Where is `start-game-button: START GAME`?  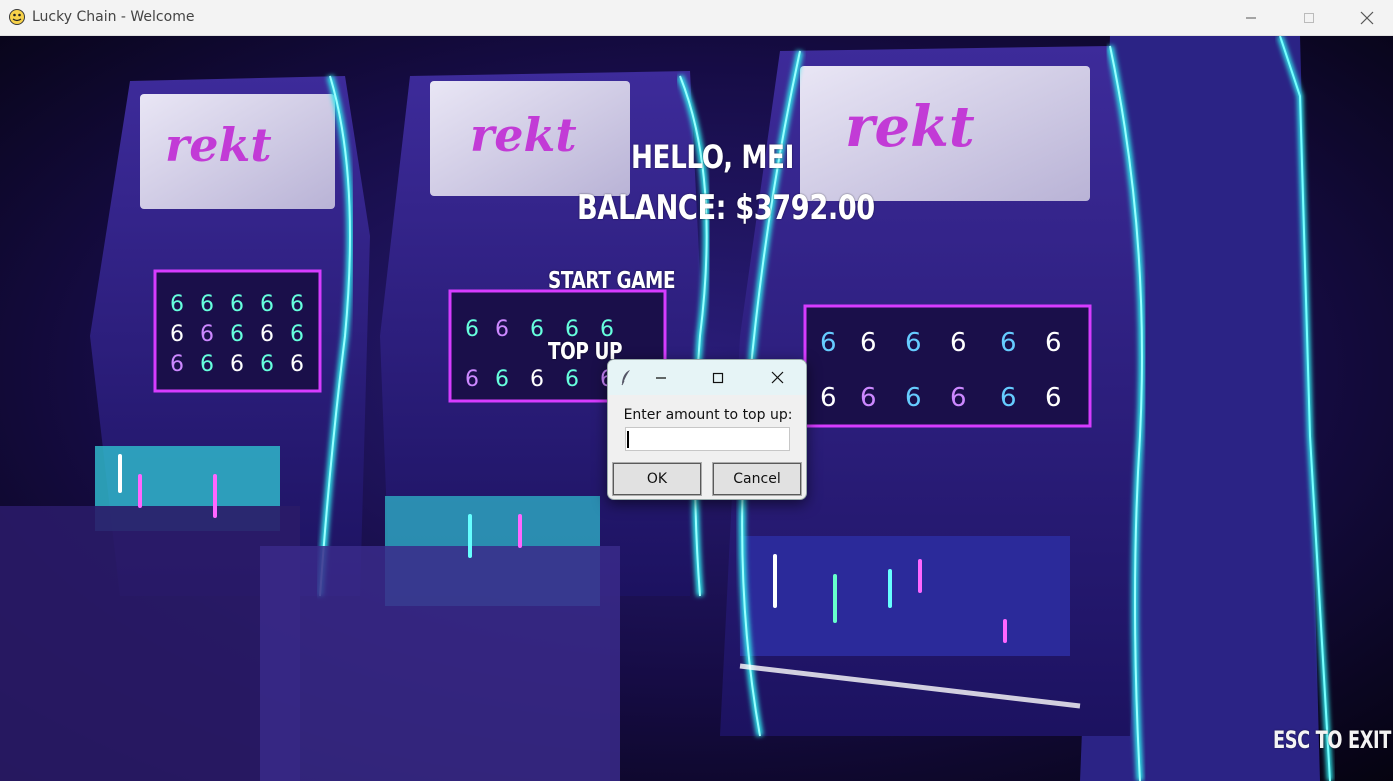 start-game-button: START GAME is located at coordinates (612, 281).